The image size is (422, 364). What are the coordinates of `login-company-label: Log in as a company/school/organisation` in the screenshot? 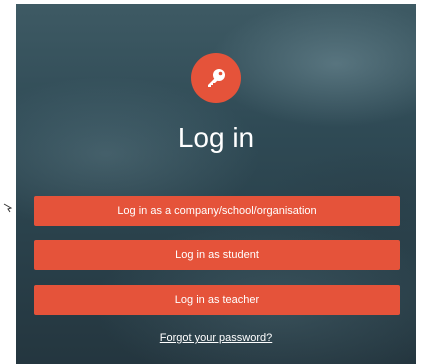 It's located at (217, 211).